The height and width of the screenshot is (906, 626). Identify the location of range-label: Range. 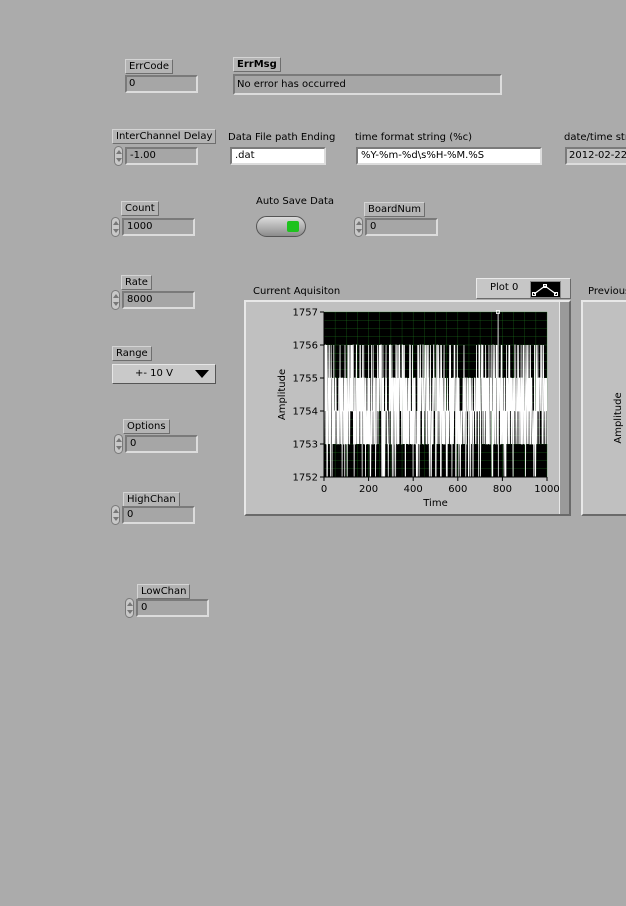
(132, 353).